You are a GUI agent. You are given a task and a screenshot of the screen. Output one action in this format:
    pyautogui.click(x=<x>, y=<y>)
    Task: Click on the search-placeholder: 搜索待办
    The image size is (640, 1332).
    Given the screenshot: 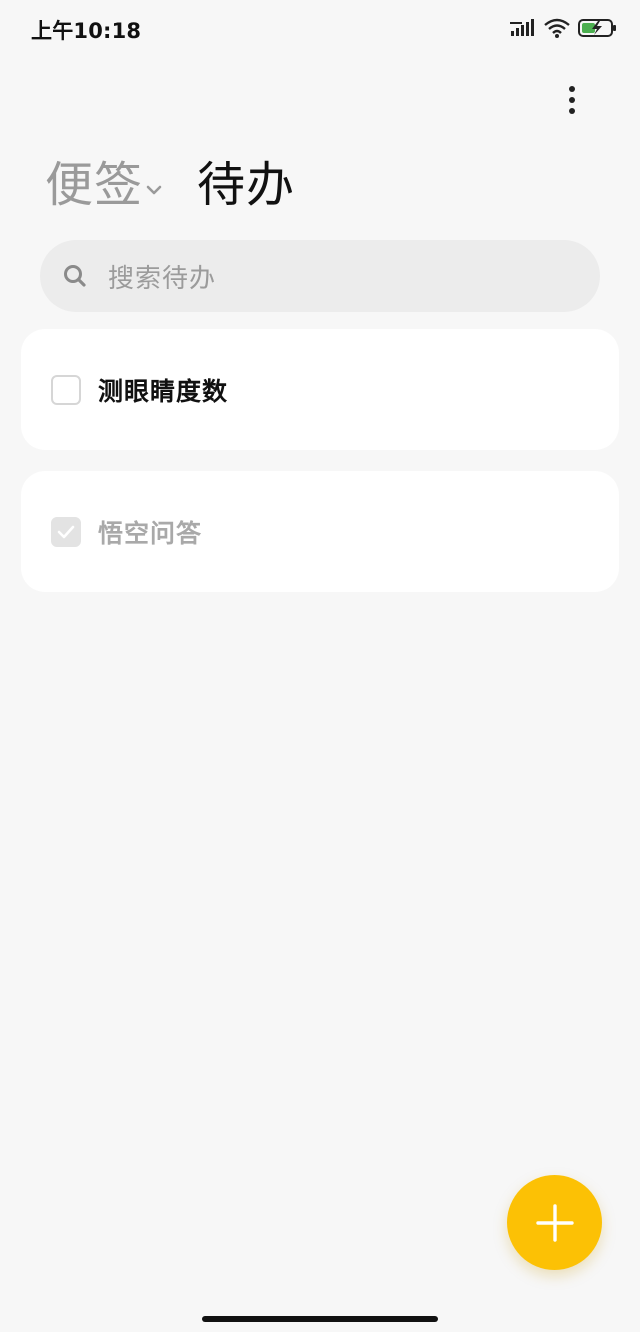 What is the action you would take?
    pyautogui.click(x=162, y=278)
    